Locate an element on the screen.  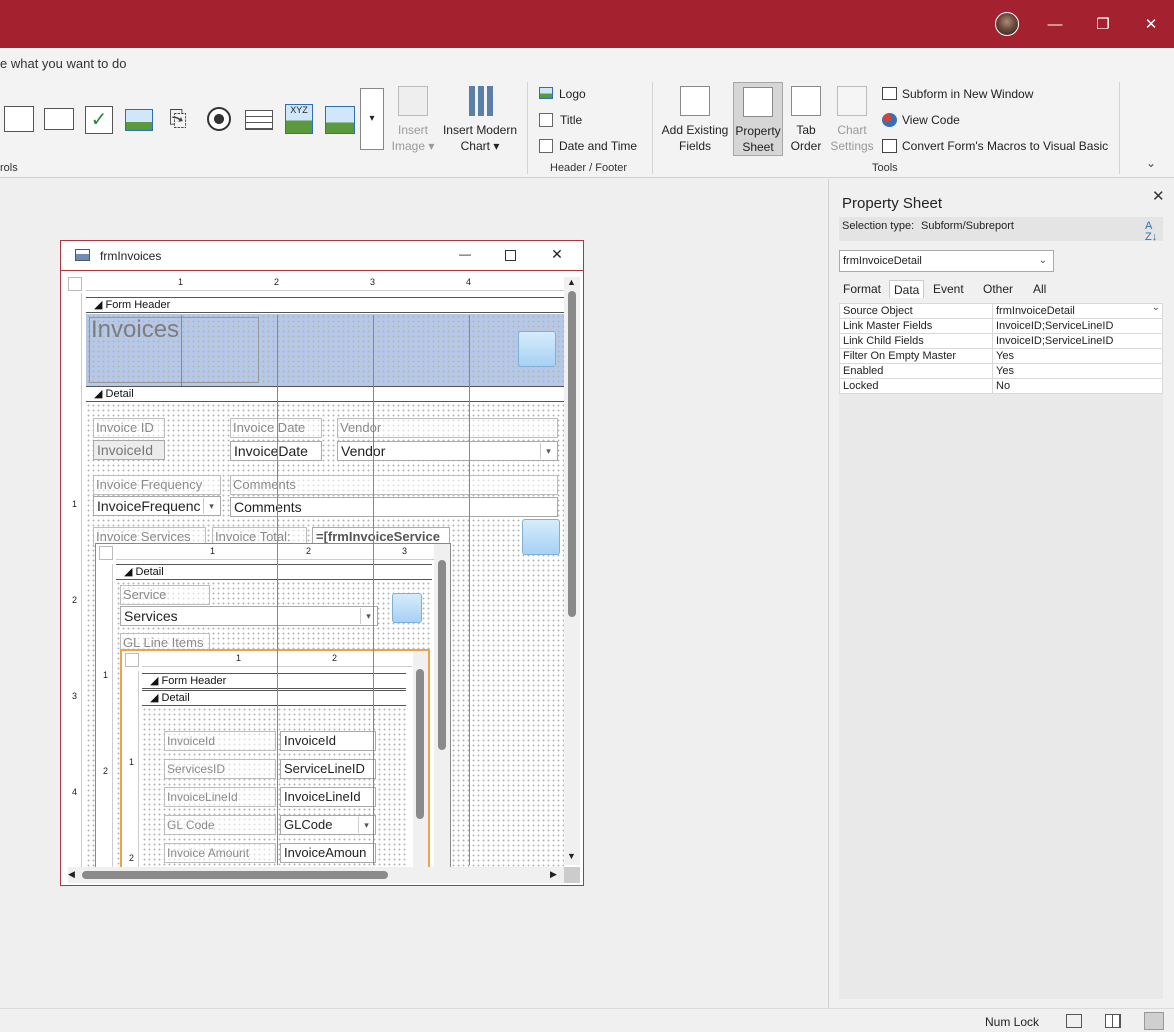
gl-field-label: Invoice Amount is located at coordinates (220, 853).